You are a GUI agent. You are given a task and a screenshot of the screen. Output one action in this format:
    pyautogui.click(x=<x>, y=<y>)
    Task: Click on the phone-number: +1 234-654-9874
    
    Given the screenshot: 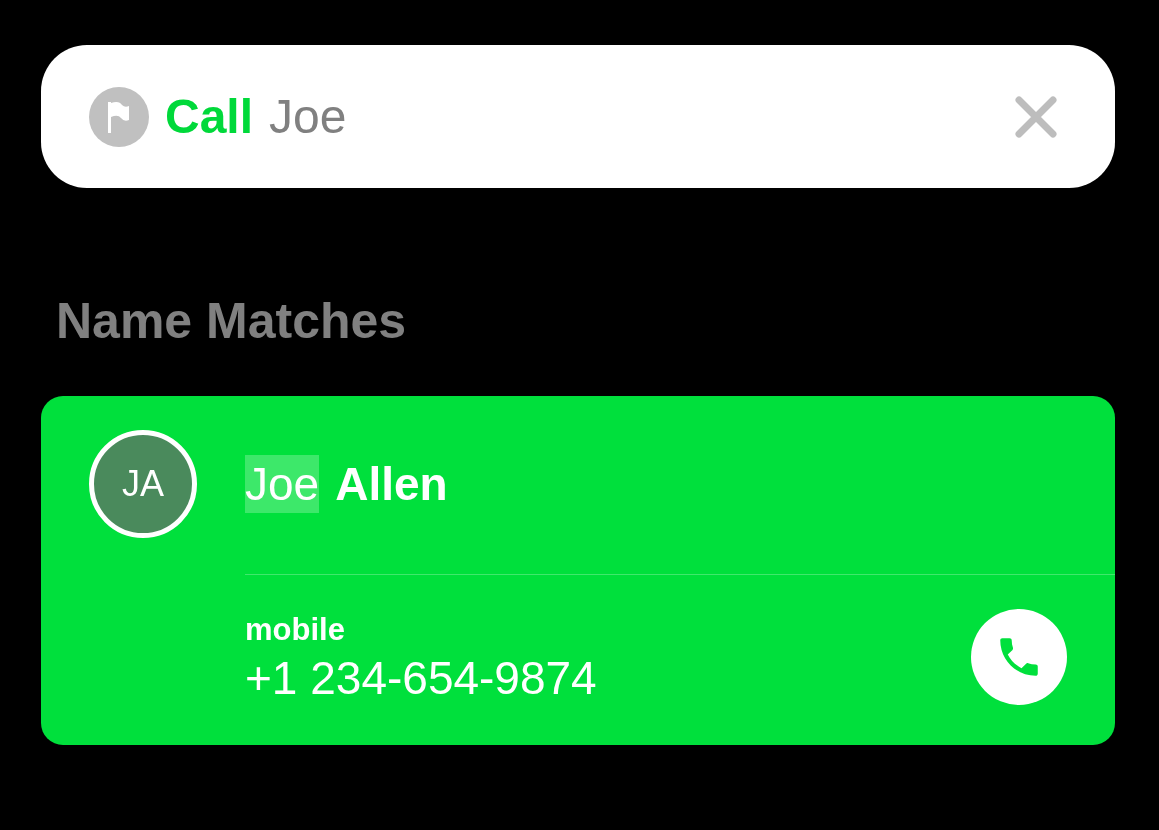 What is the action you would take?
    pyautogui.click(x=421, y=677)
    